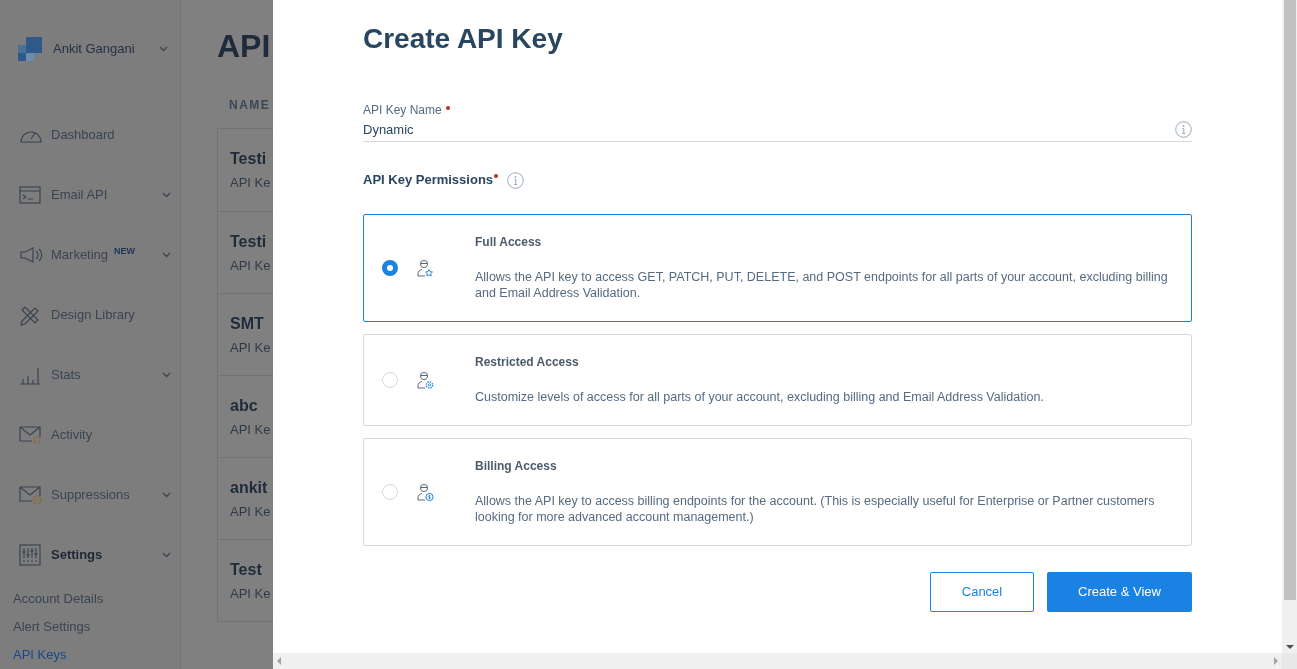 This screenshot has height=669, width=1297. I want to click on cancel-button: Cancel, so click(982, 592).